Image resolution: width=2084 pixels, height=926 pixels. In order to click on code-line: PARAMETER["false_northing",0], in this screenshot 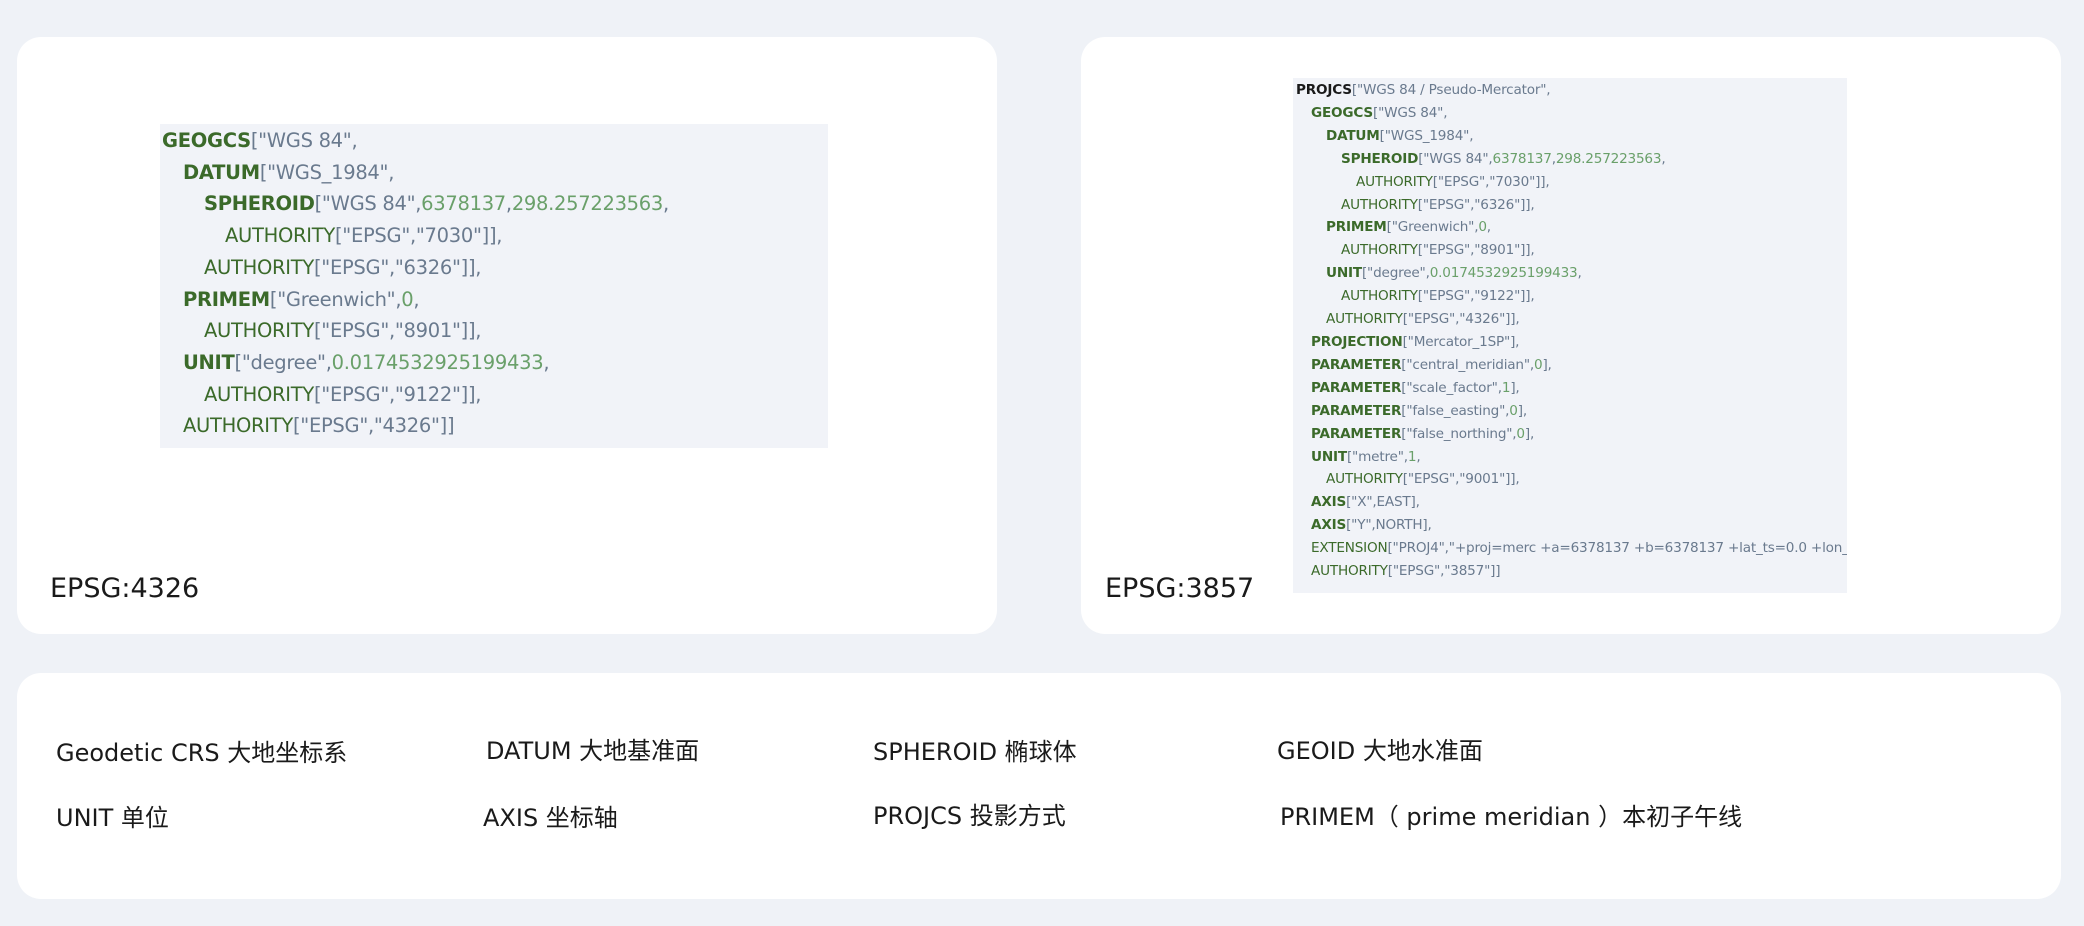, I will do `click(1570, 434)`.